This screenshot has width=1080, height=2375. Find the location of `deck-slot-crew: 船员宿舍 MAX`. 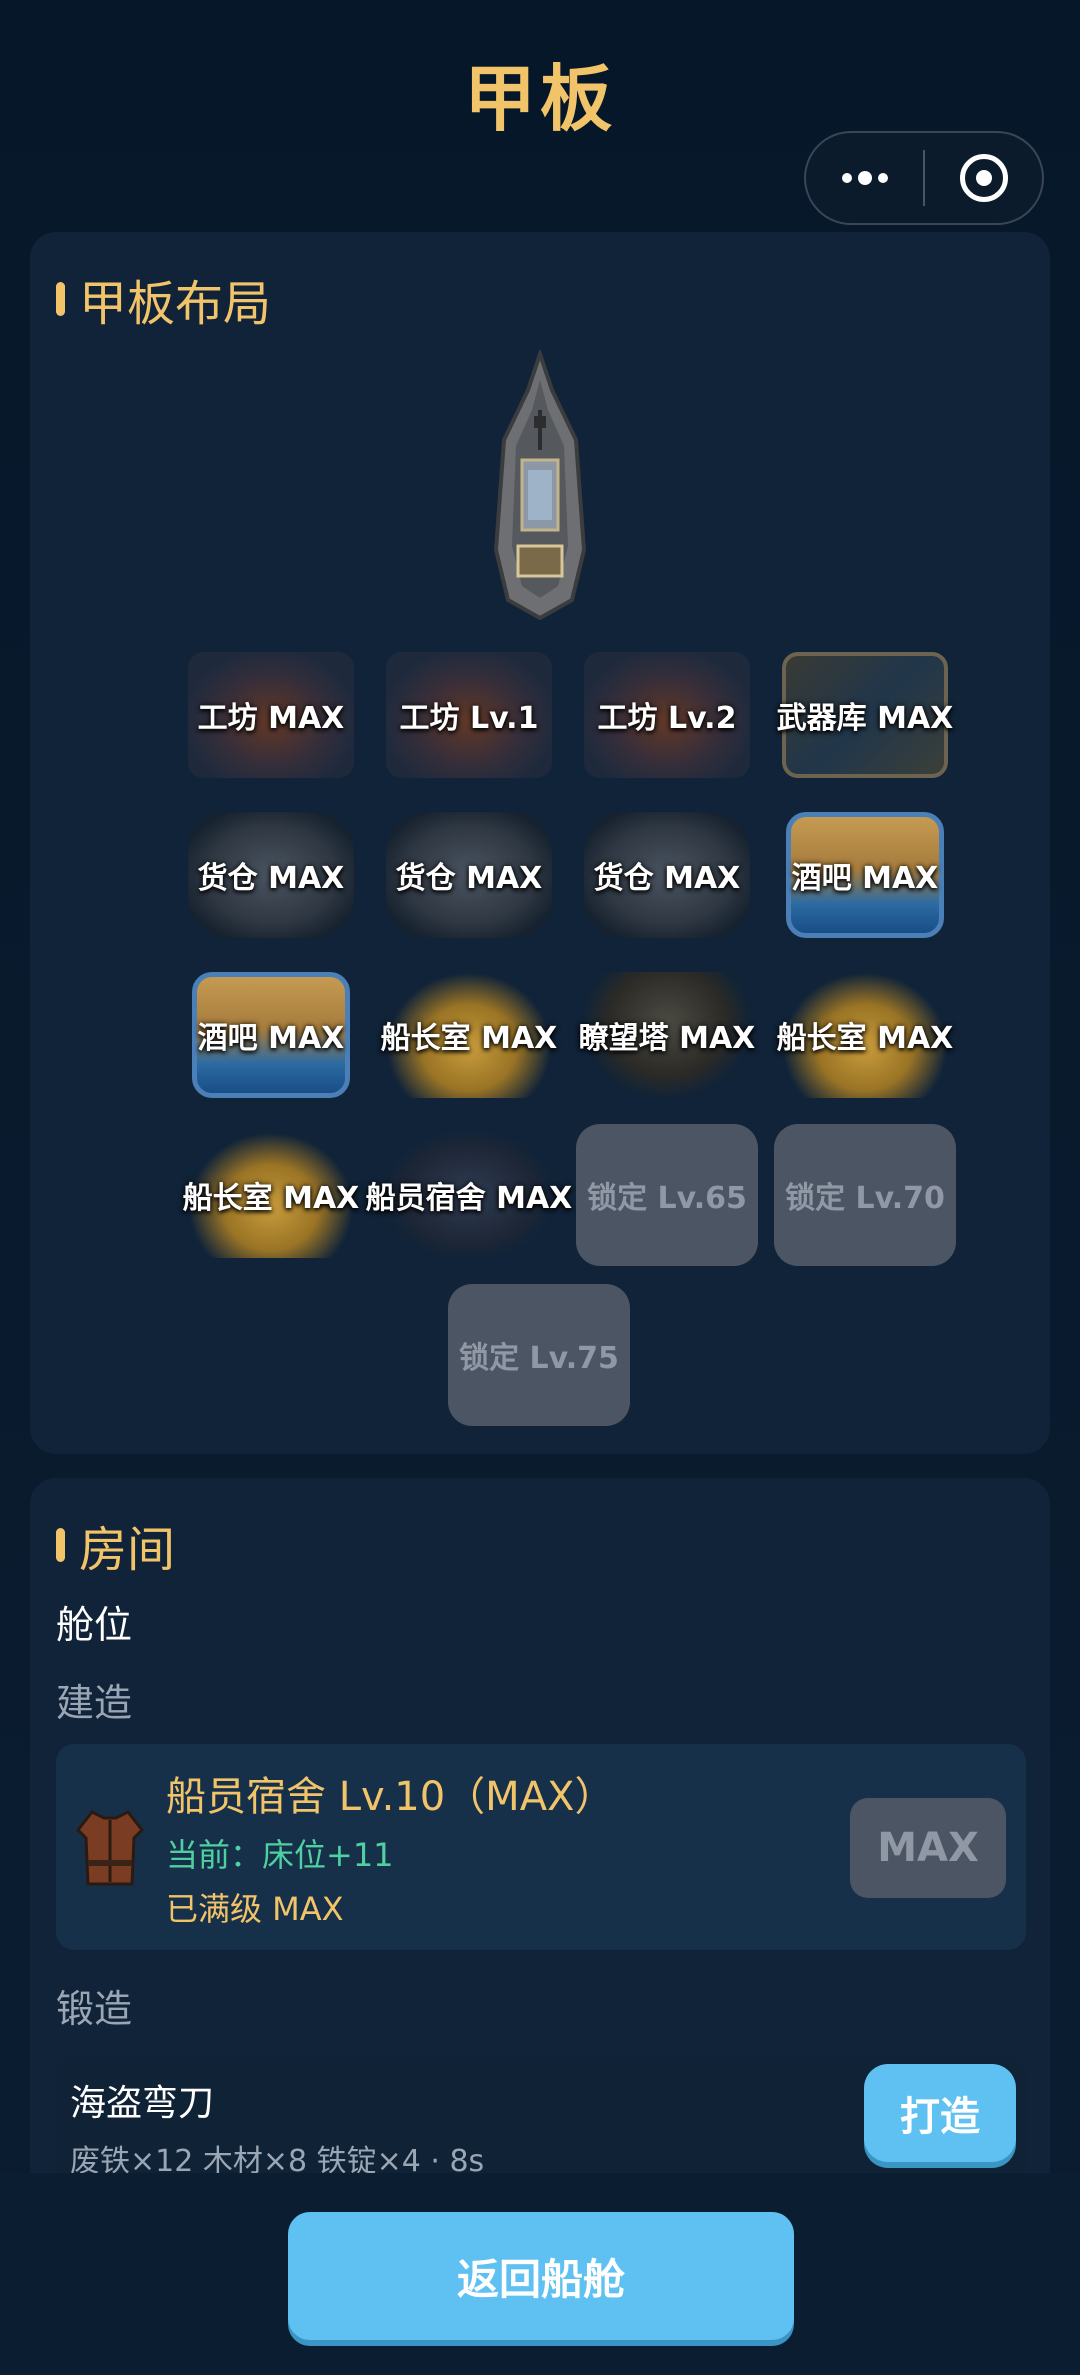

deck-slot-crew: 船员宿舍 MAX is located at coordinates (469, 1195).